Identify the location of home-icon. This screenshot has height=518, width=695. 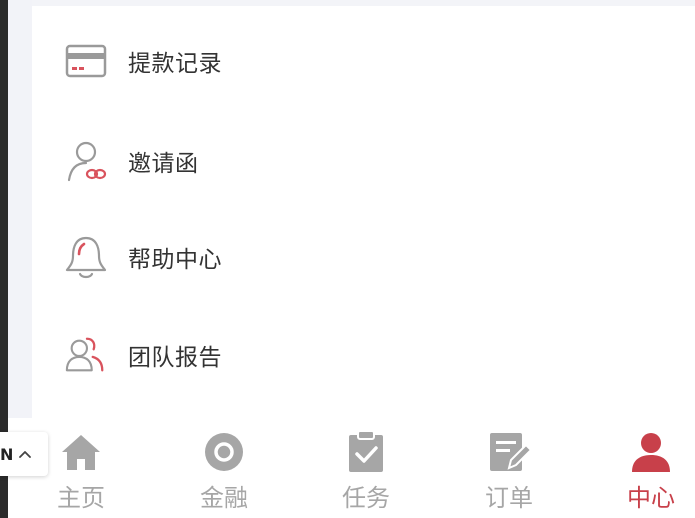
(81, 452).